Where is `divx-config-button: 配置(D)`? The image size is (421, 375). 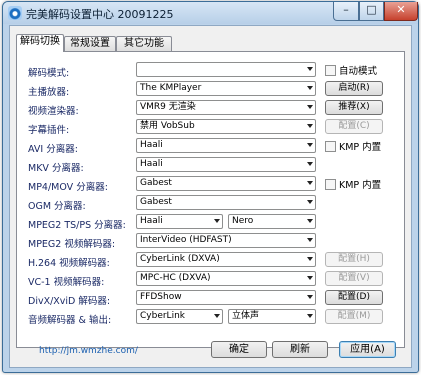 divx-config-button: 配置(D) is located at coordinates (354, 297).